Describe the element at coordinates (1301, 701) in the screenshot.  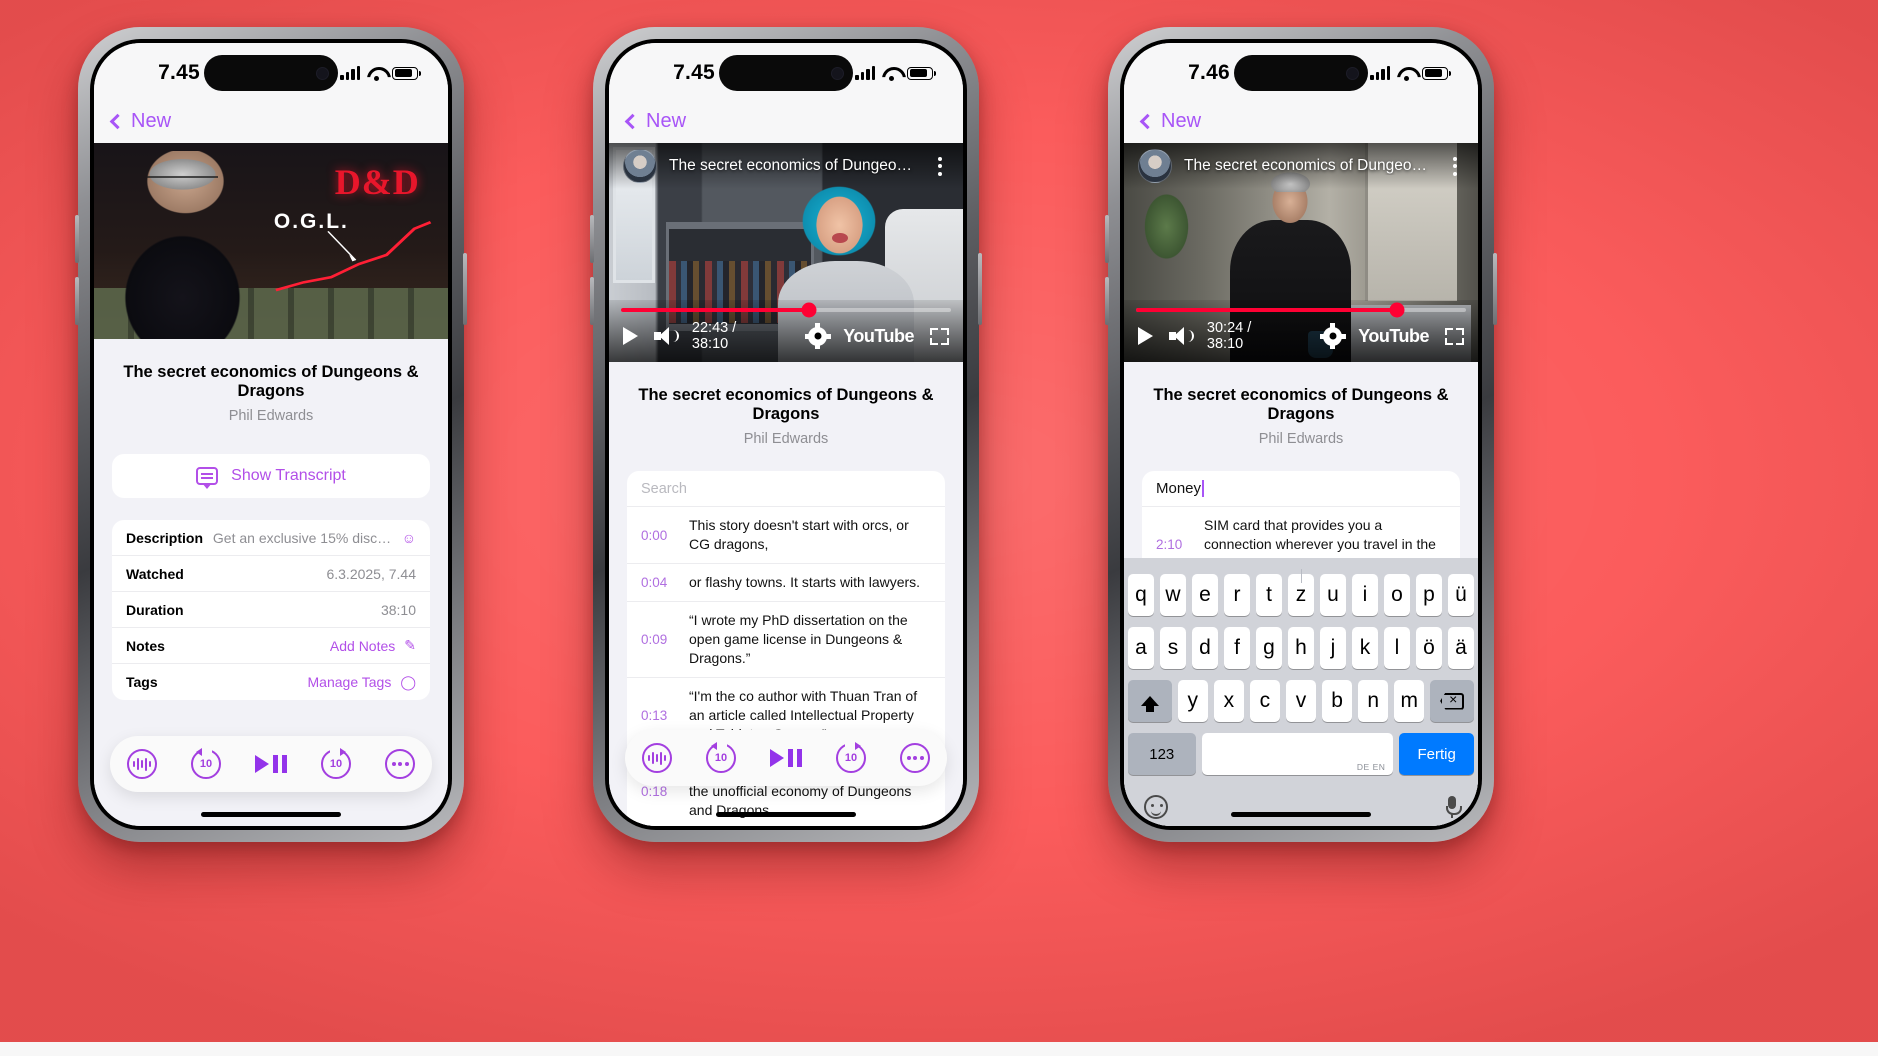
I see `key-v: v` at that location.